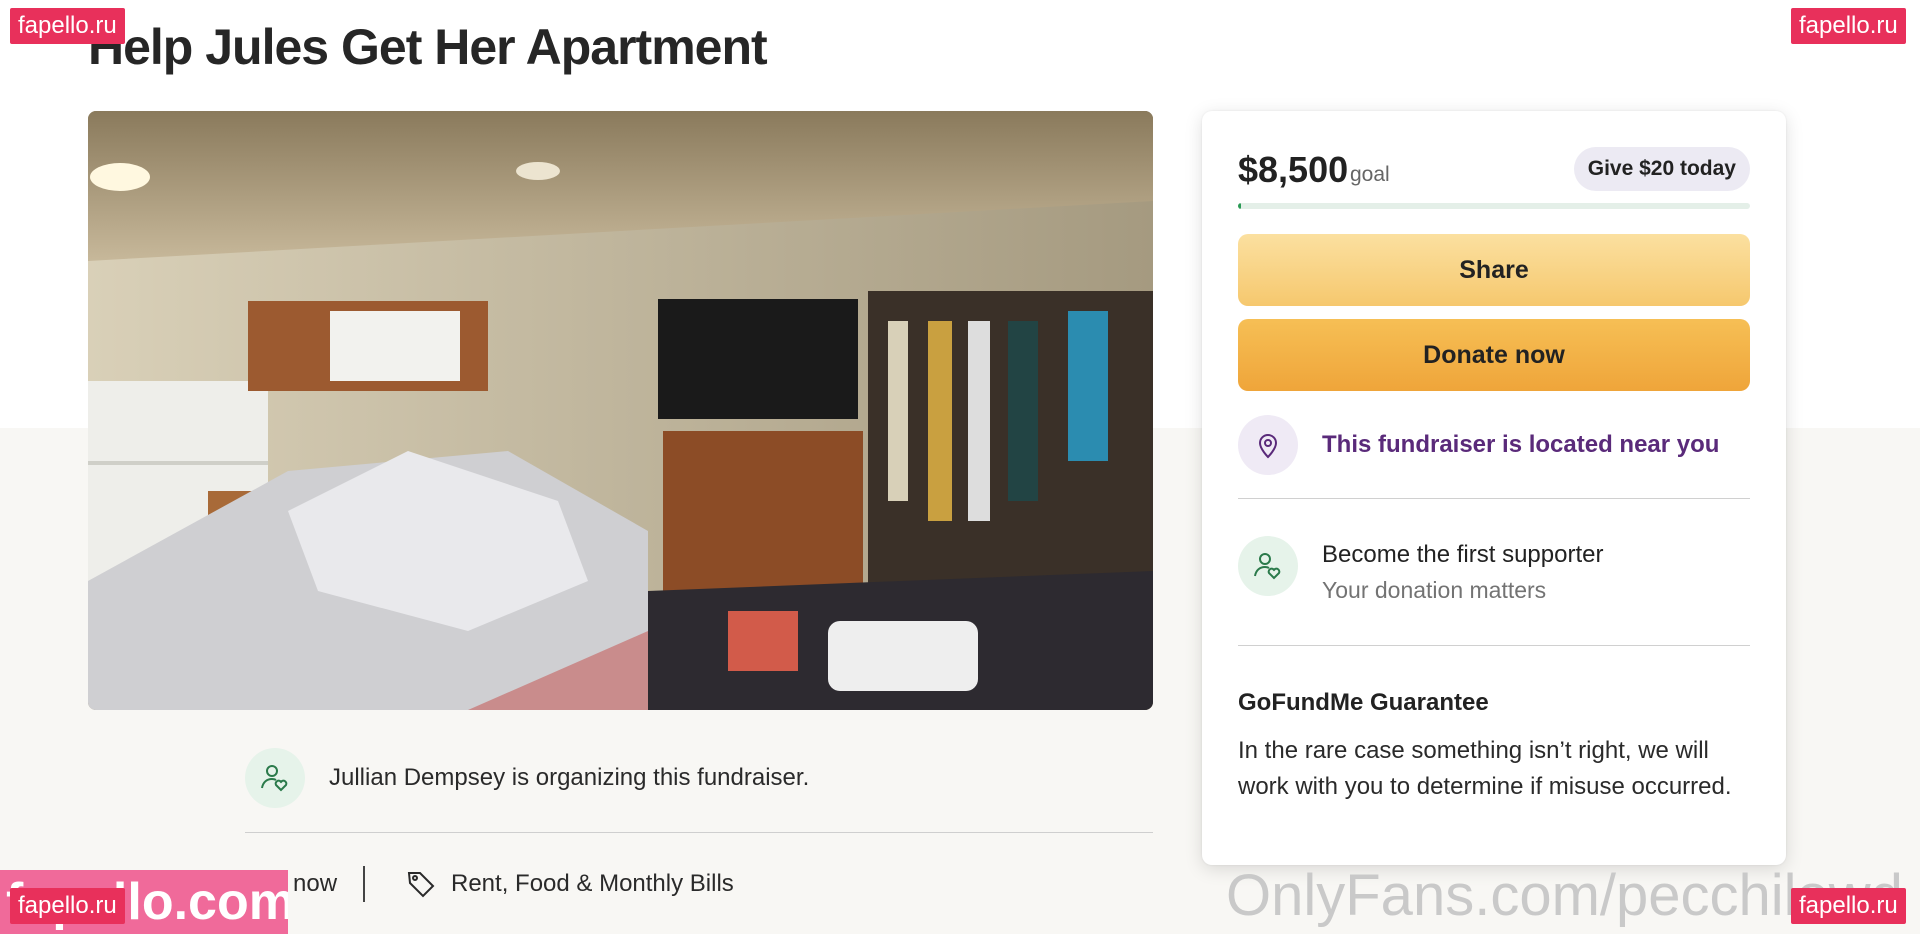 The image size is (1920, 934). Describe the element at coordinates (1268, 566) in the screenshot. I see `supporter-icon` at that location.